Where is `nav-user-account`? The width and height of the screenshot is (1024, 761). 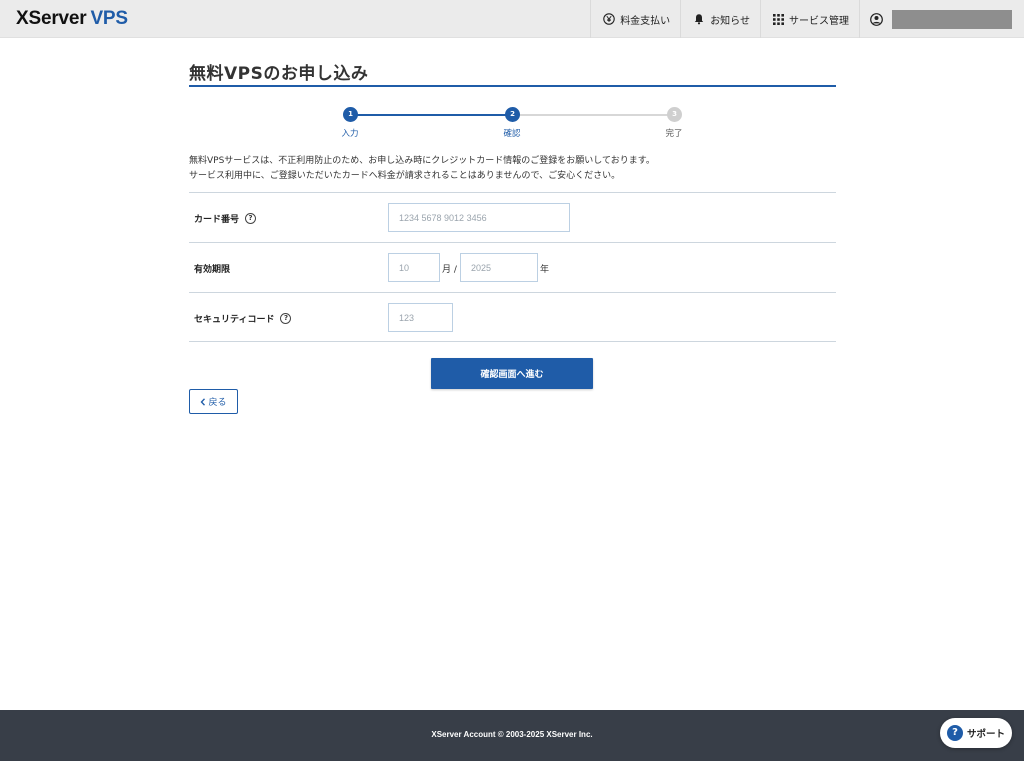 nav-user-account is located at coordinates (941, 19).